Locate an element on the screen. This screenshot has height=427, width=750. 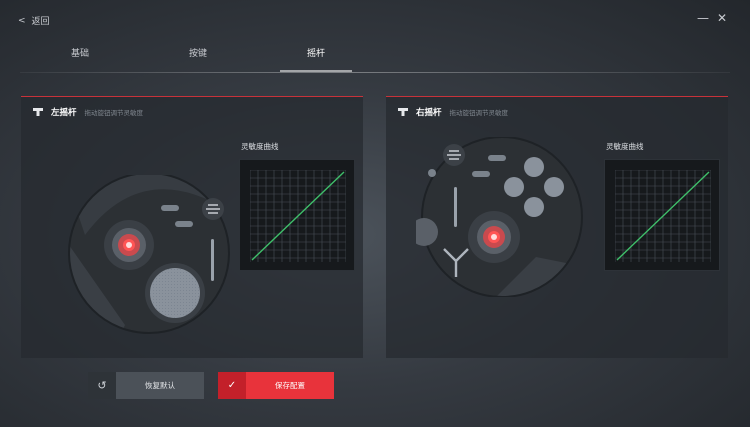
right-controller-illustration is located at coordinates (499, 217).